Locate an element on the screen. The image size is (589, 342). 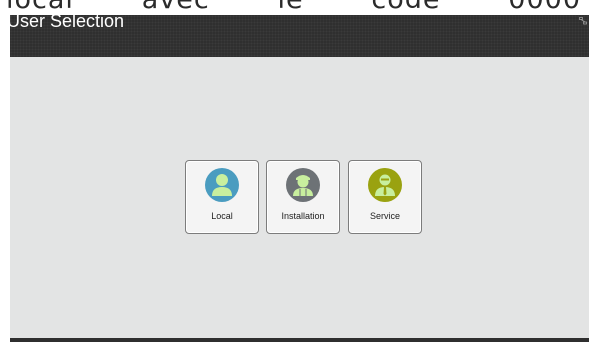
local-user-icon is located at coordinates (222, 185).